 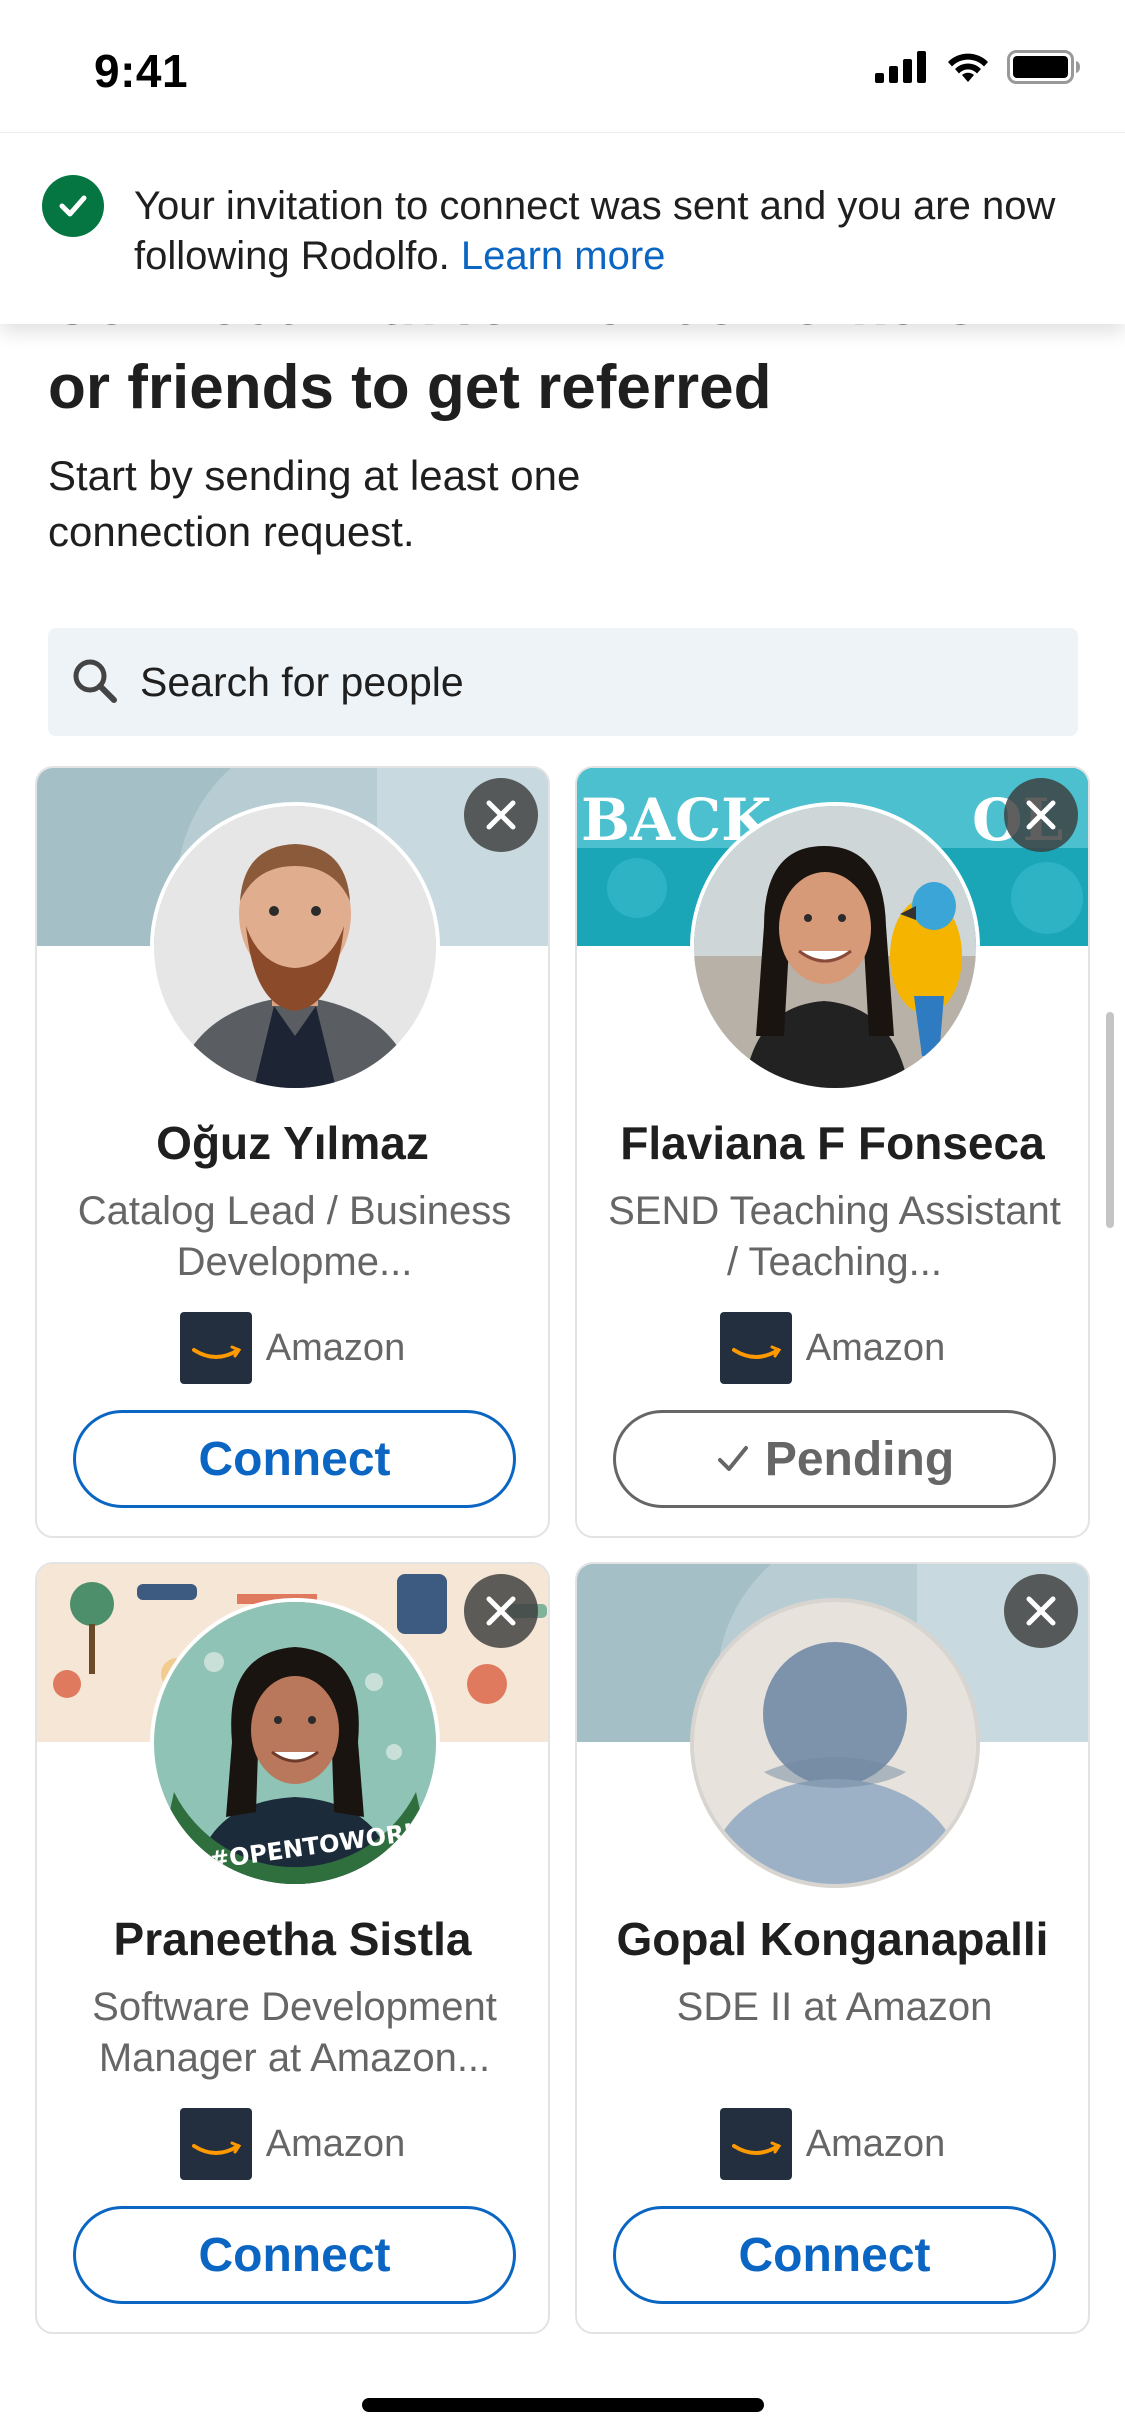 What do you see at coordinates (732, 1458) in the screenshot?
I see `checkmark-icon` at bounding box center [732, 1458].